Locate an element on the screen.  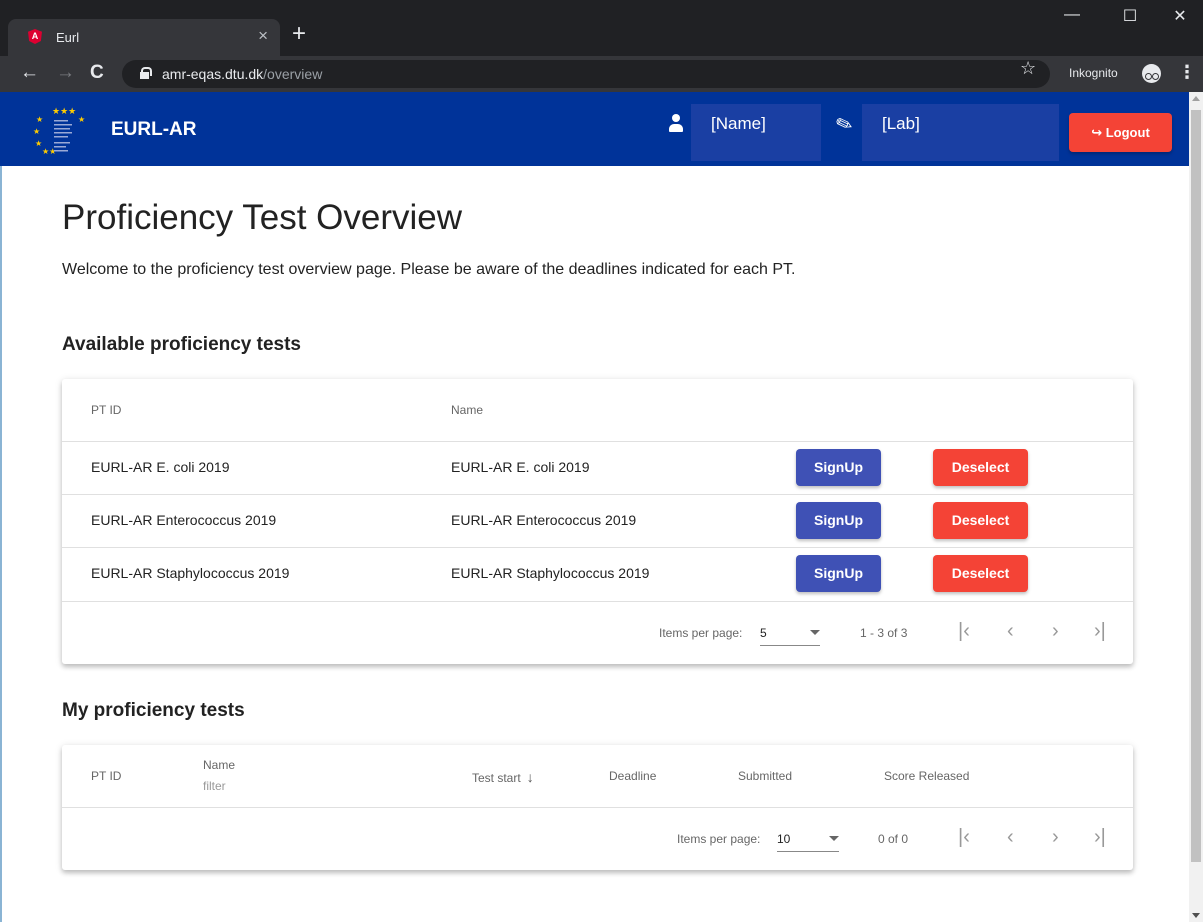
reload-icon: C is located at coordinates (97, 73).